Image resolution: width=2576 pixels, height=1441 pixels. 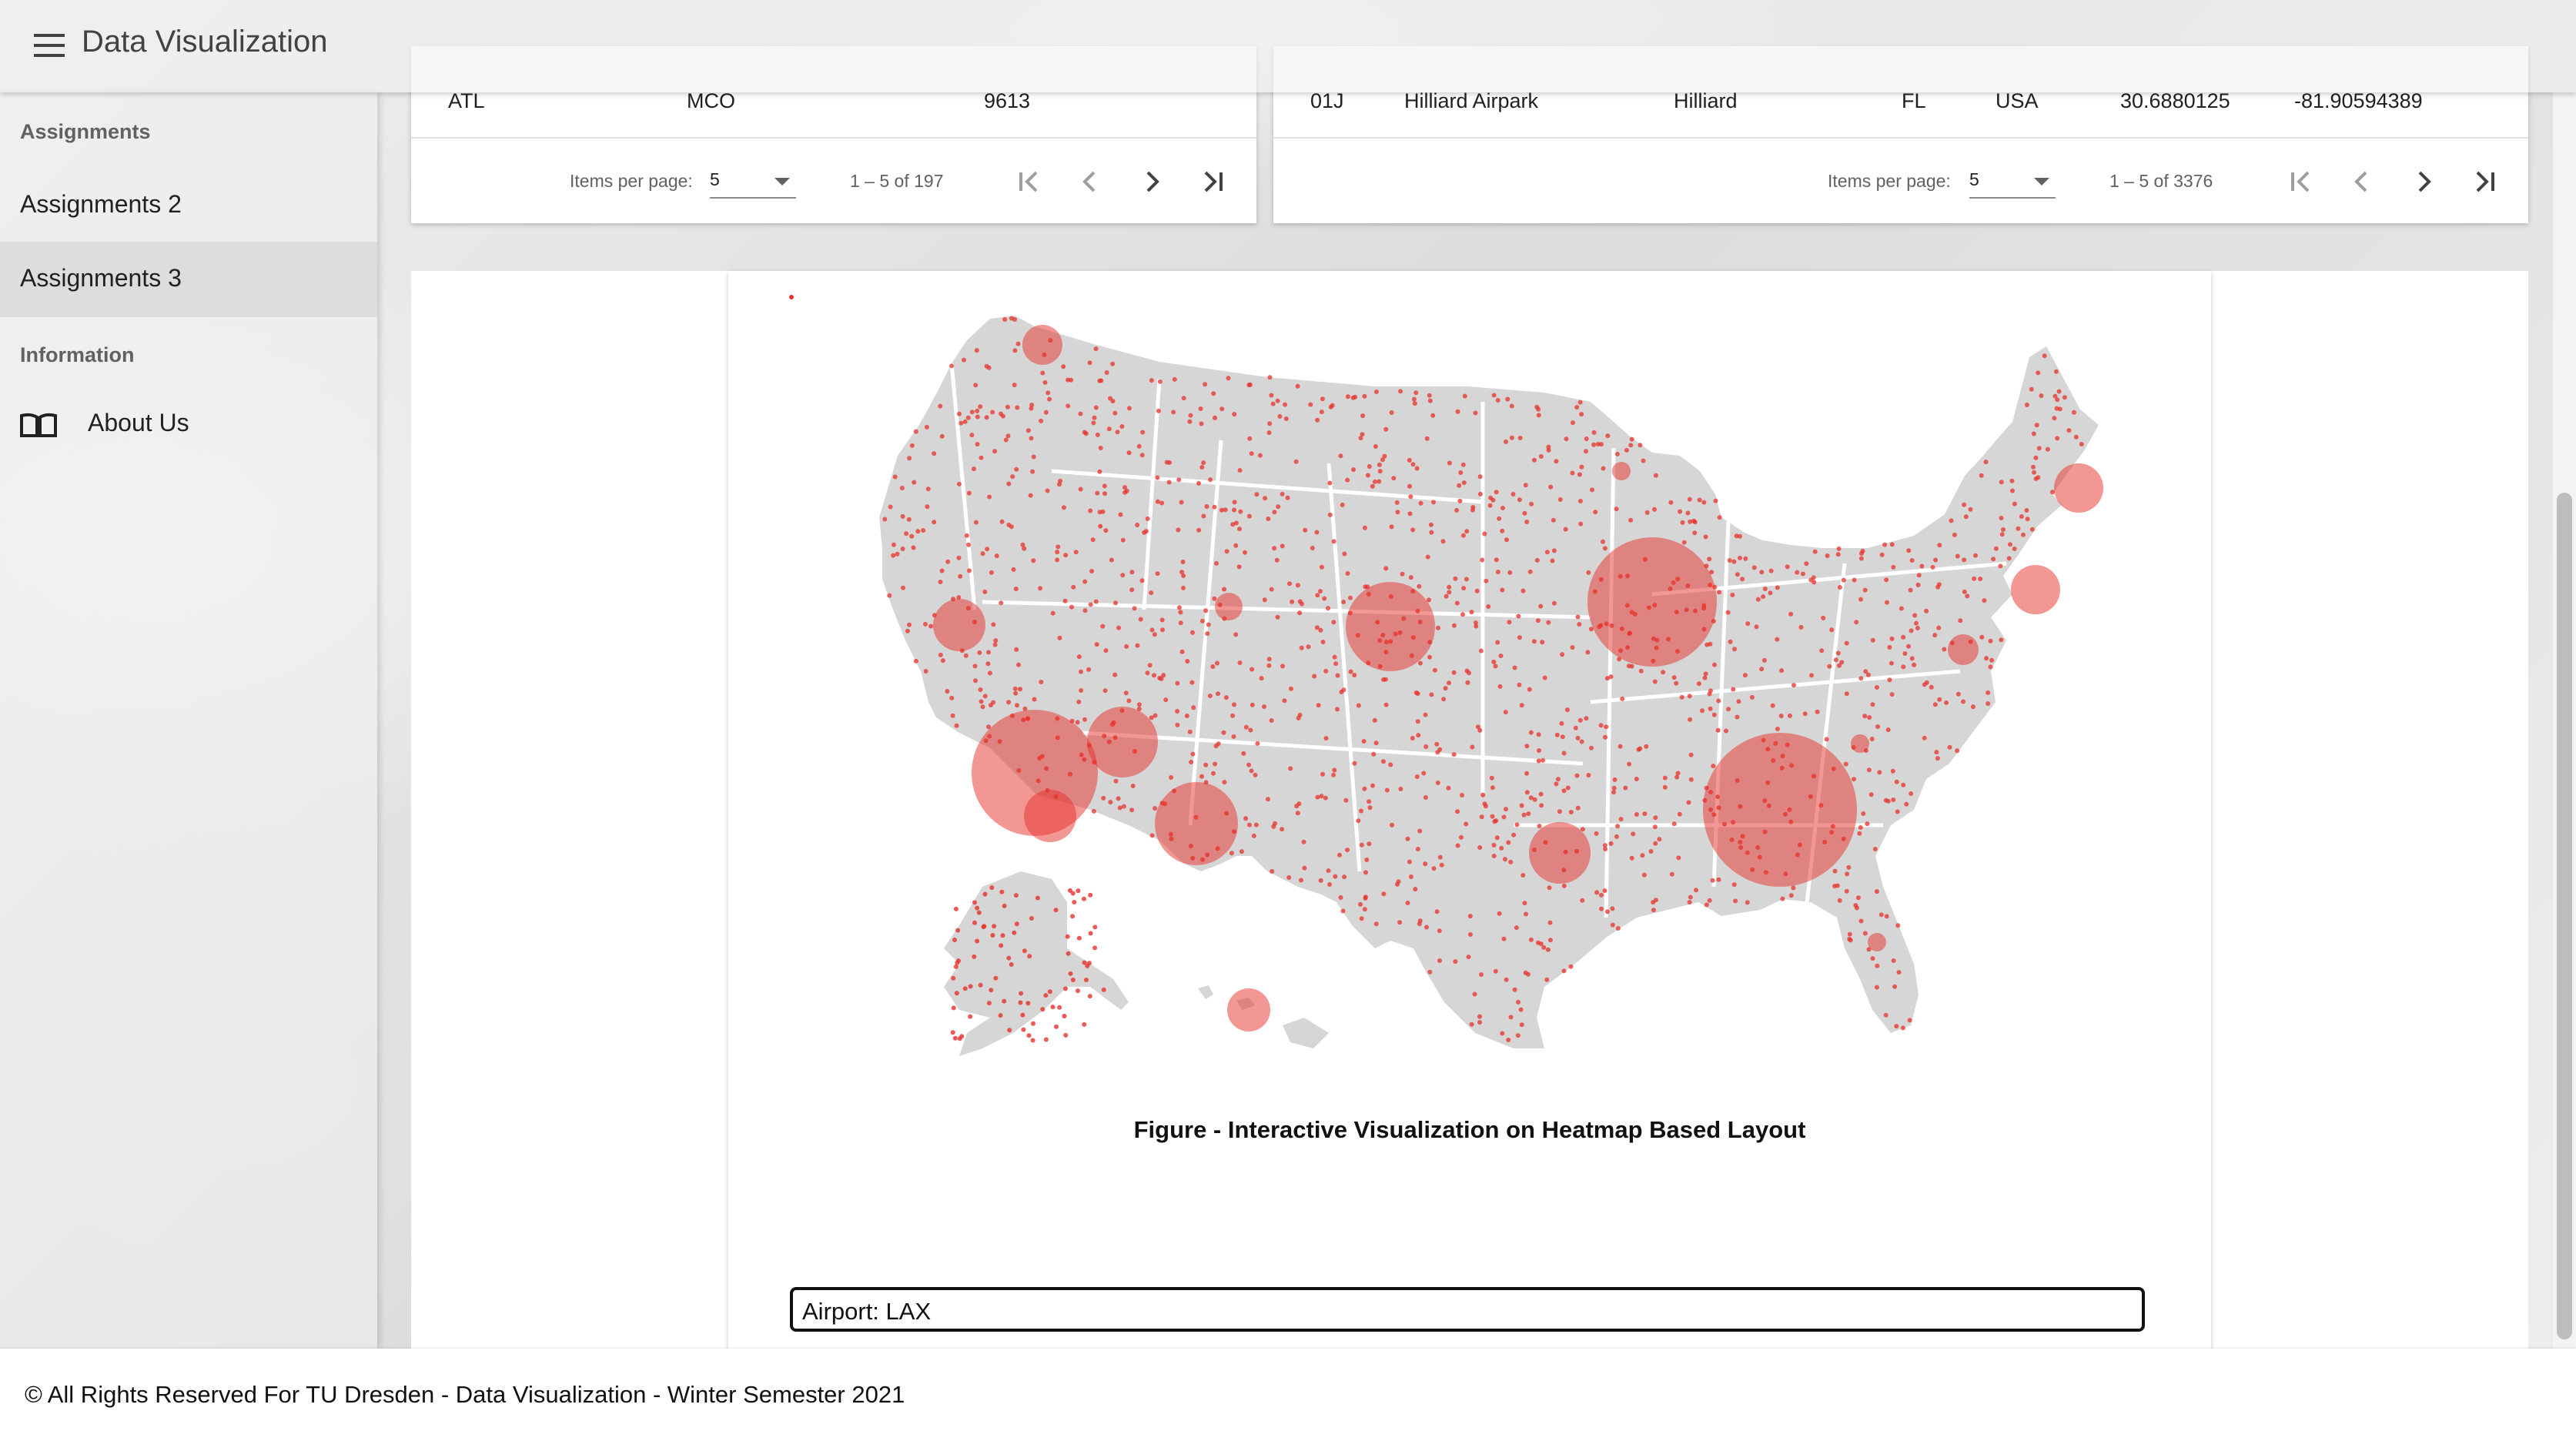 I want to click on page-range-label: 1 – 5 of 197, so click(x=897, y=181).